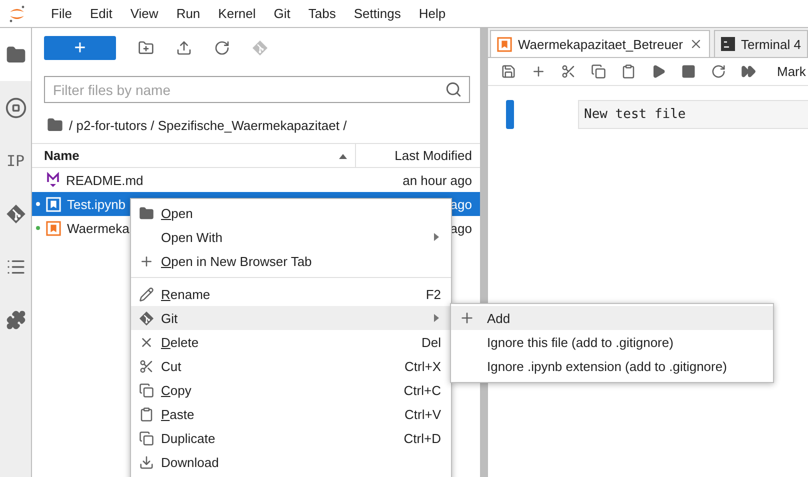 Image resolution: width=808 pixels, height=477 pixels. What do you see at coordinates (97, 204) in the screenshot?
I see `file-name: Test.ipynb` at bounding box center [97, 204].